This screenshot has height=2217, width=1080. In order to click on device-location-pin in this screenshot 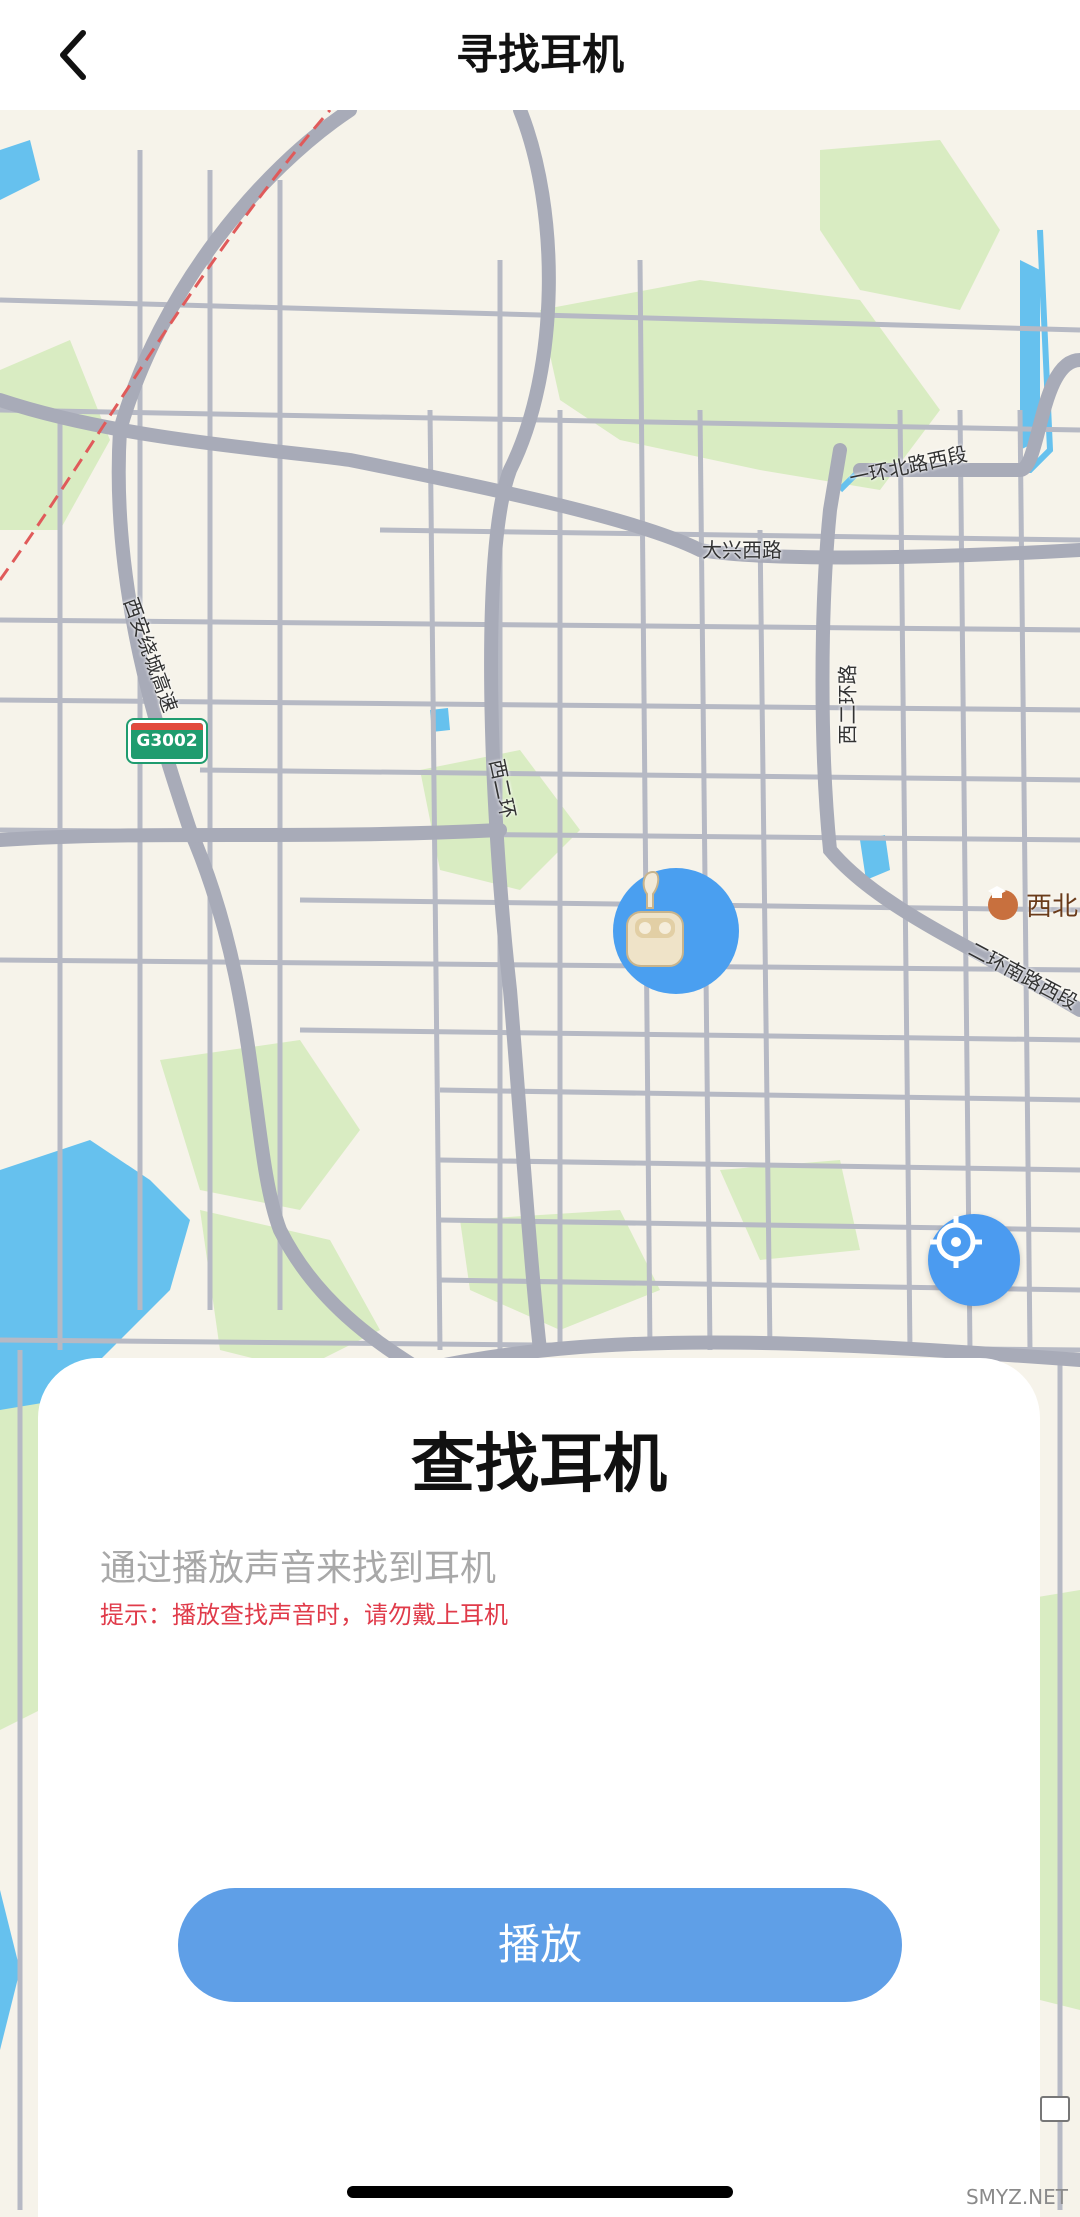, I will do `click(676, 931)`.